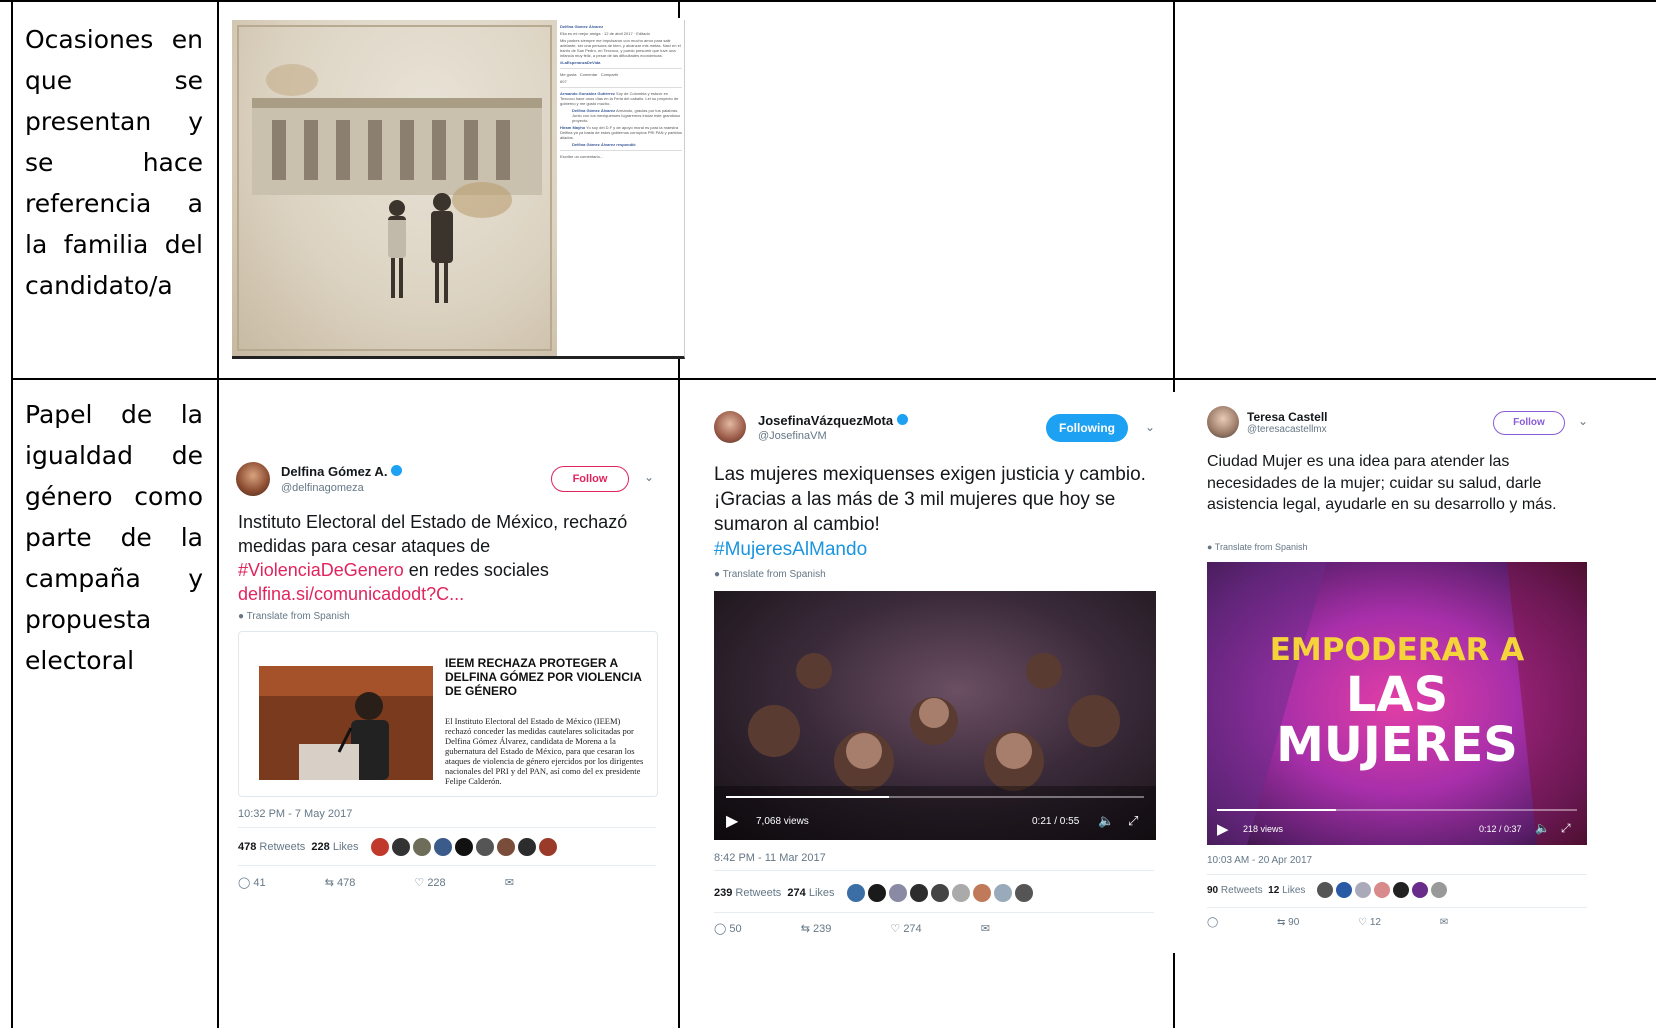  I want to click on family-photo, so click(394, 188).